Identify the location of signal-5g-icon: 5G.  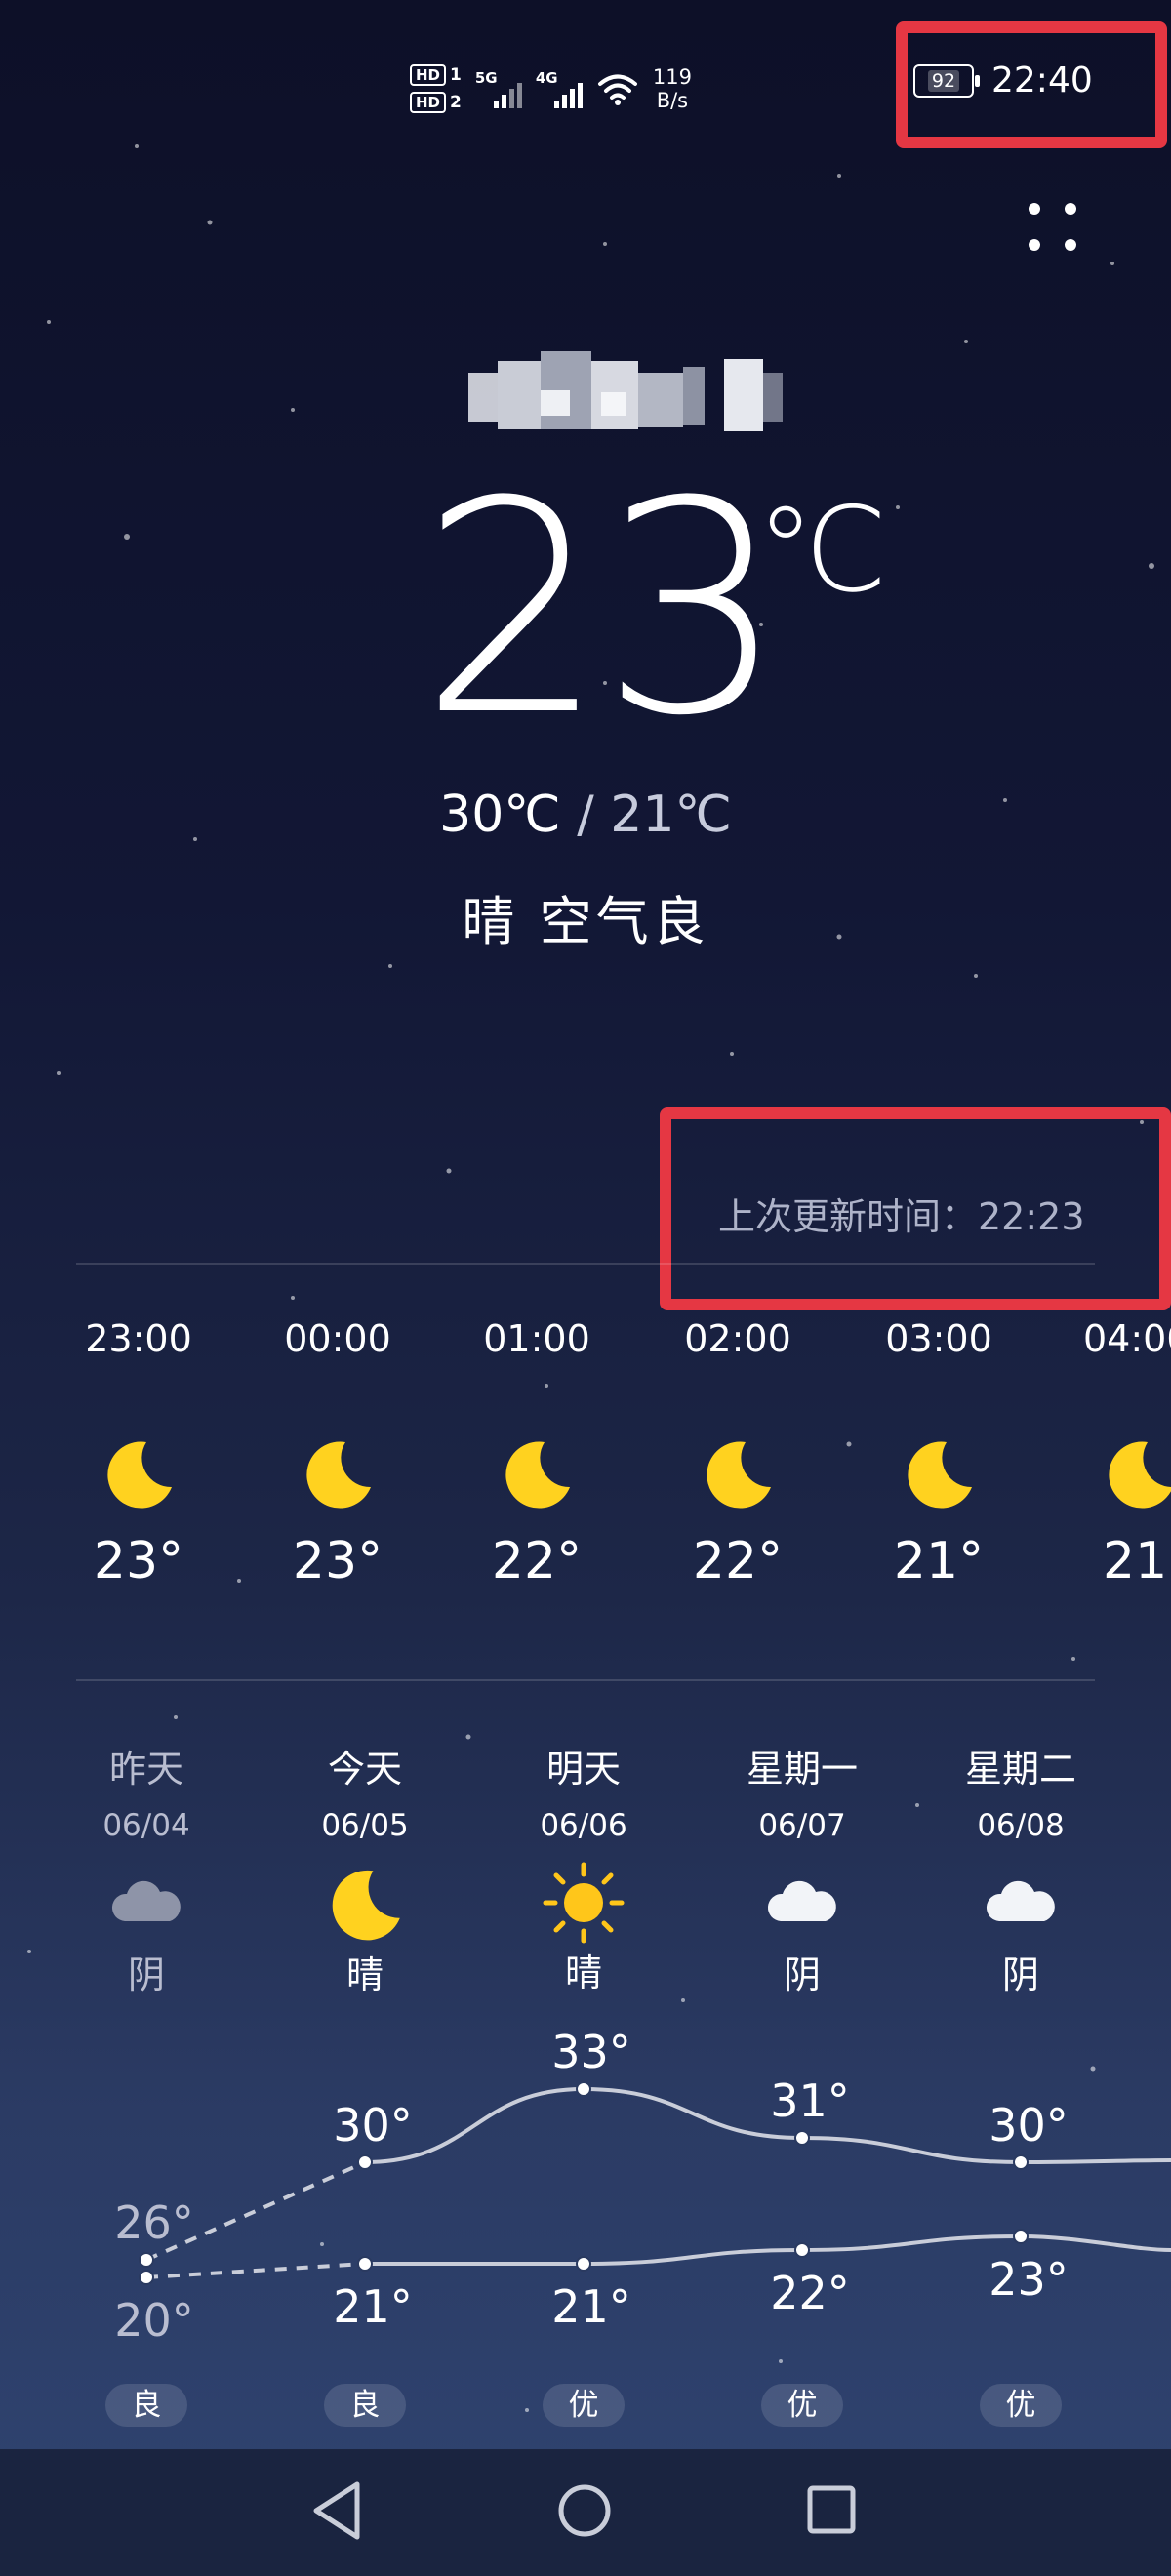
(498, 88).